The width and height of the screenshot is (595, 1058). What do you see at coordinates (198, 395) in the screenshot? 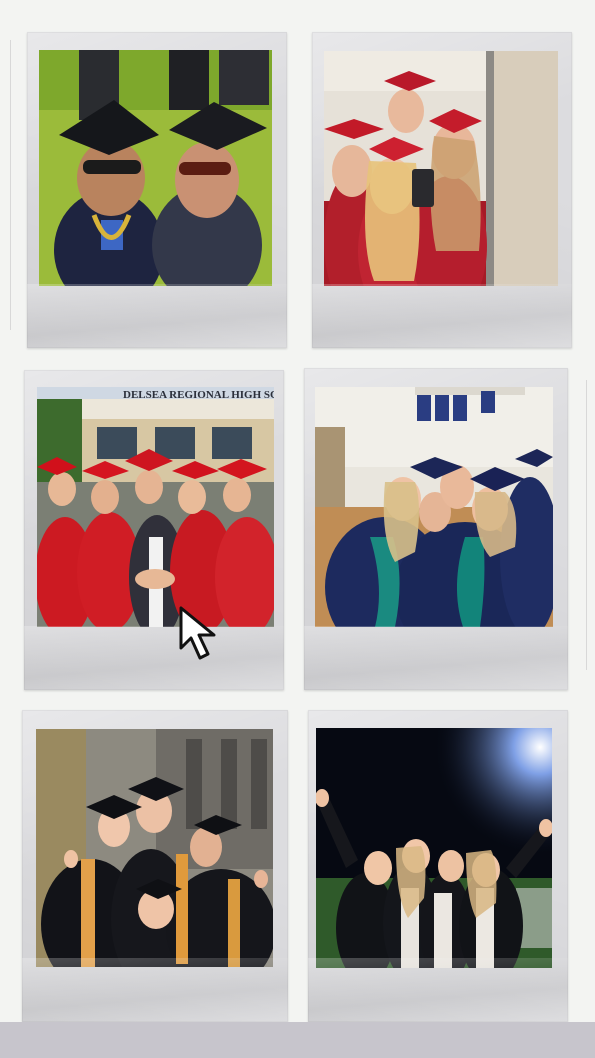
I see `school-sign: DELSEA REGIONAL HIGH SCHOOL` at bounding box center [198, 395].